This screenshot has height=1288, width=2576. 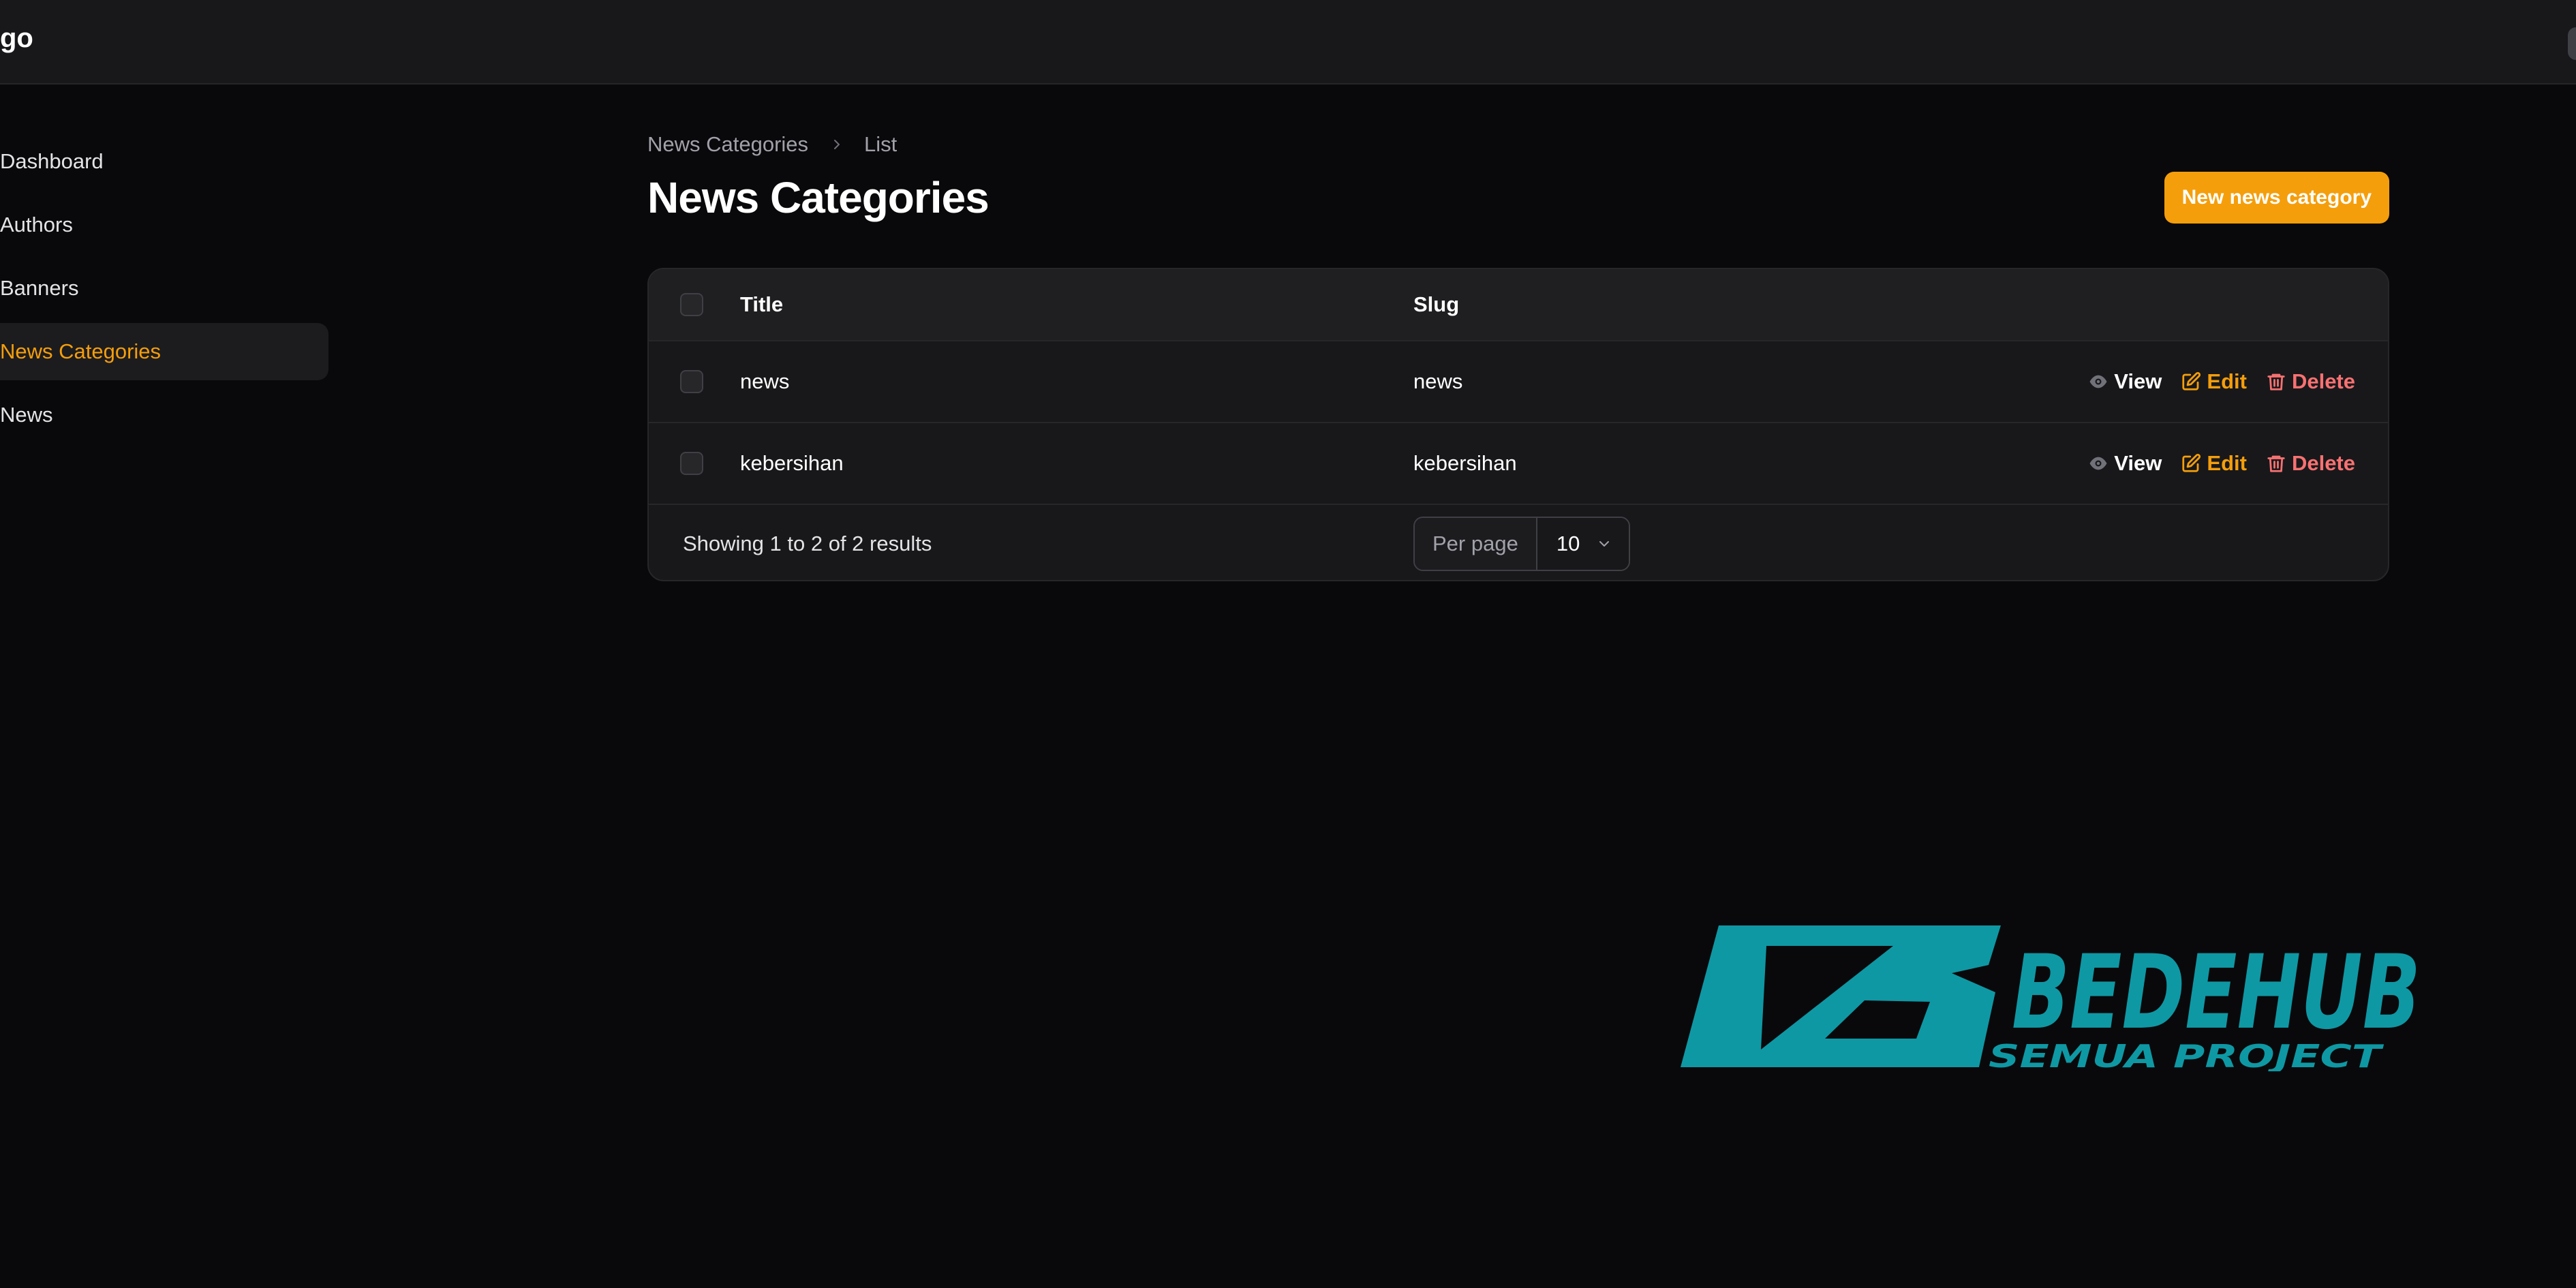 What do you see at coordinates (164, 415) in the screenshot?
I see `sidebar-item-news: News` at bounding box center [164, 415].